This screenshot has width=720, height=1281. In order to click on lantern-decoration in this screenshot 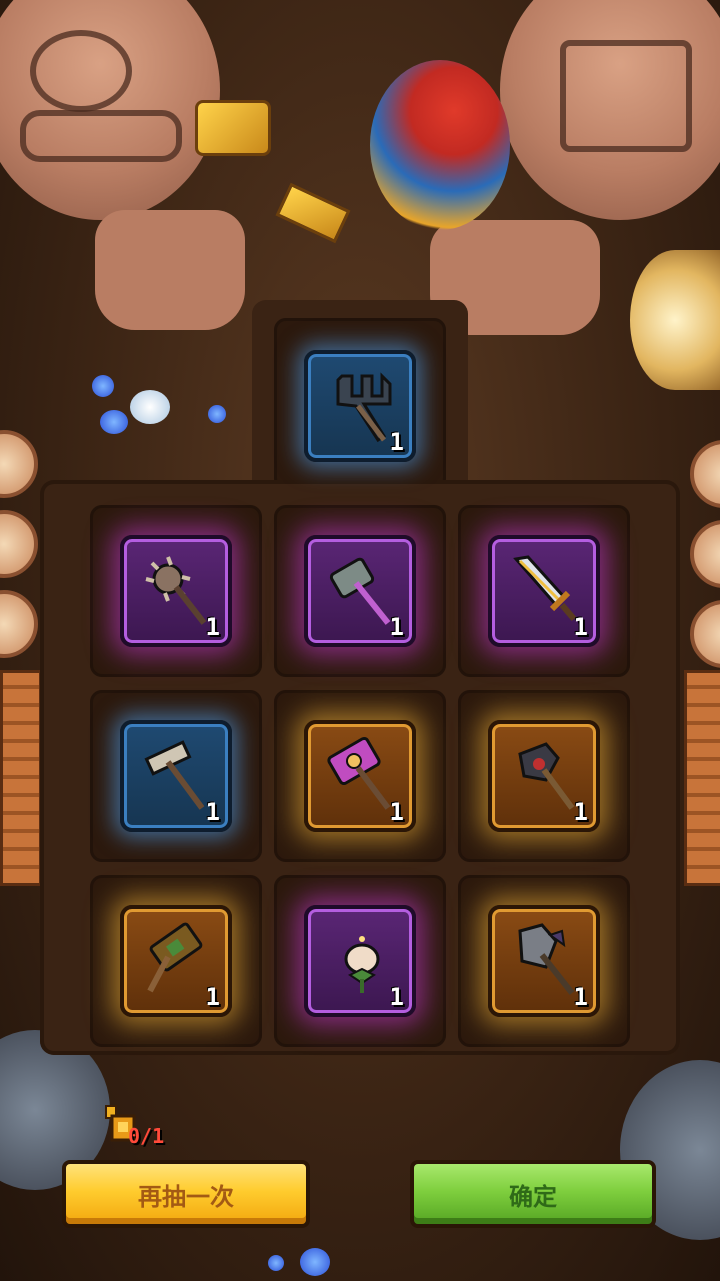, I will do `click(675, 320)`.